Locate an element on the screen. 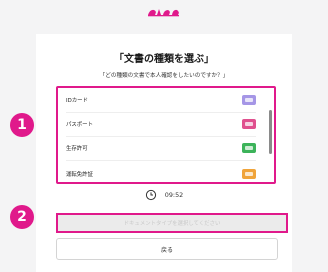 The height and width of the screenshot is (272, 328). list-item-label: パスポート is located at coordinates (79, 125).